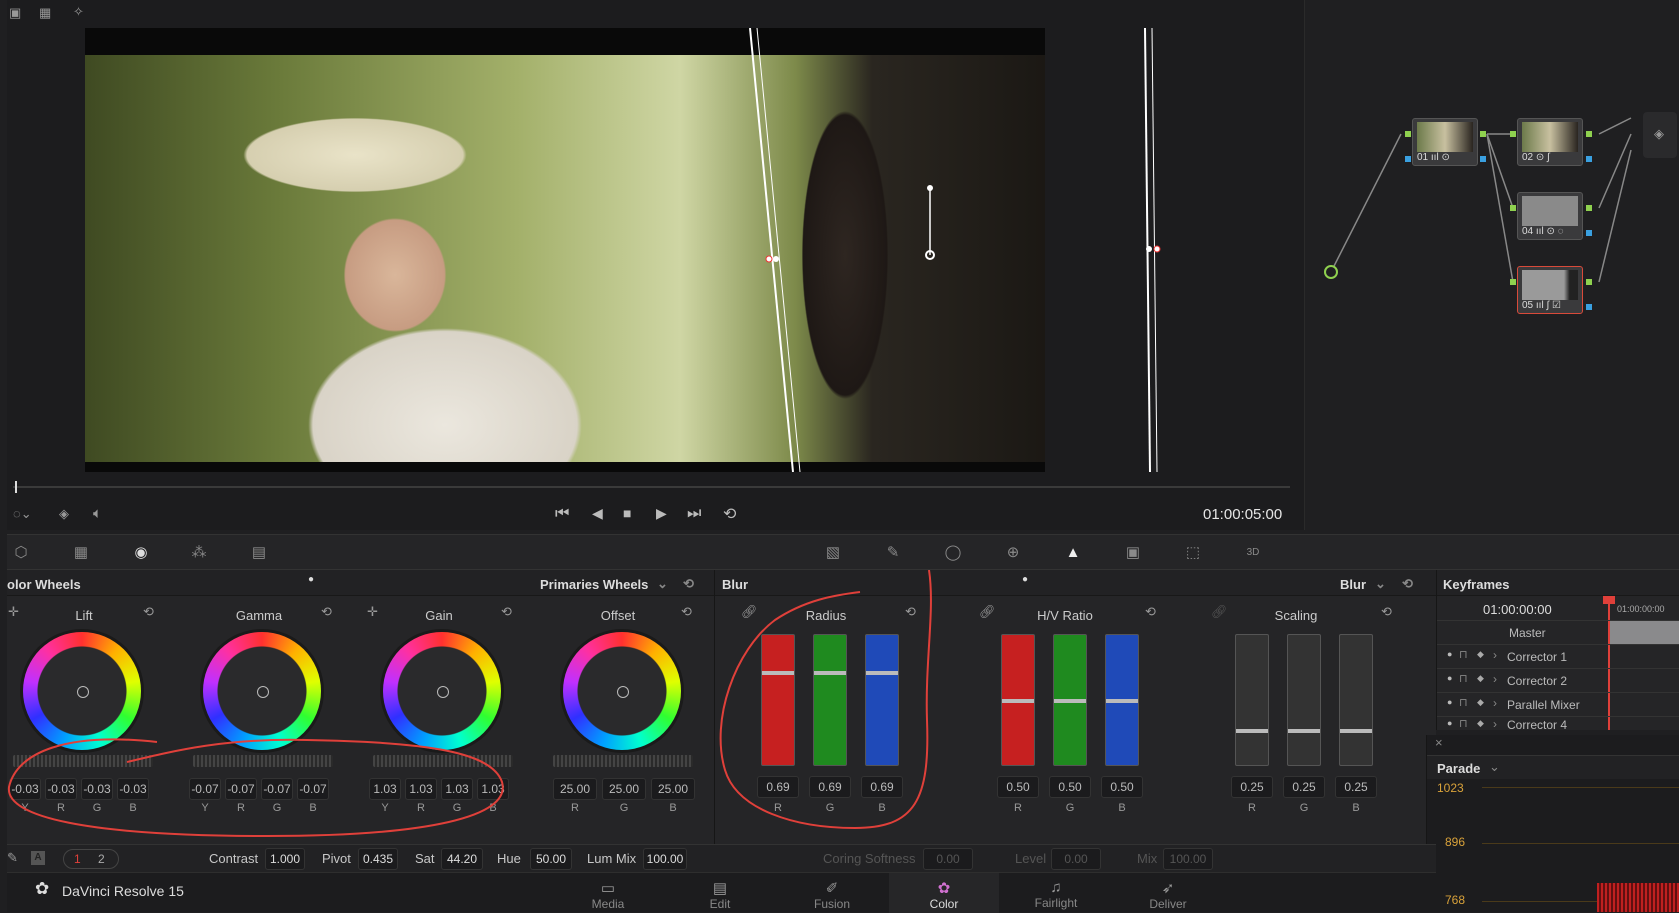  Describe the element at coordinates (1356, 700) in the screenshot. I see `scaling-b-slider` at that location.